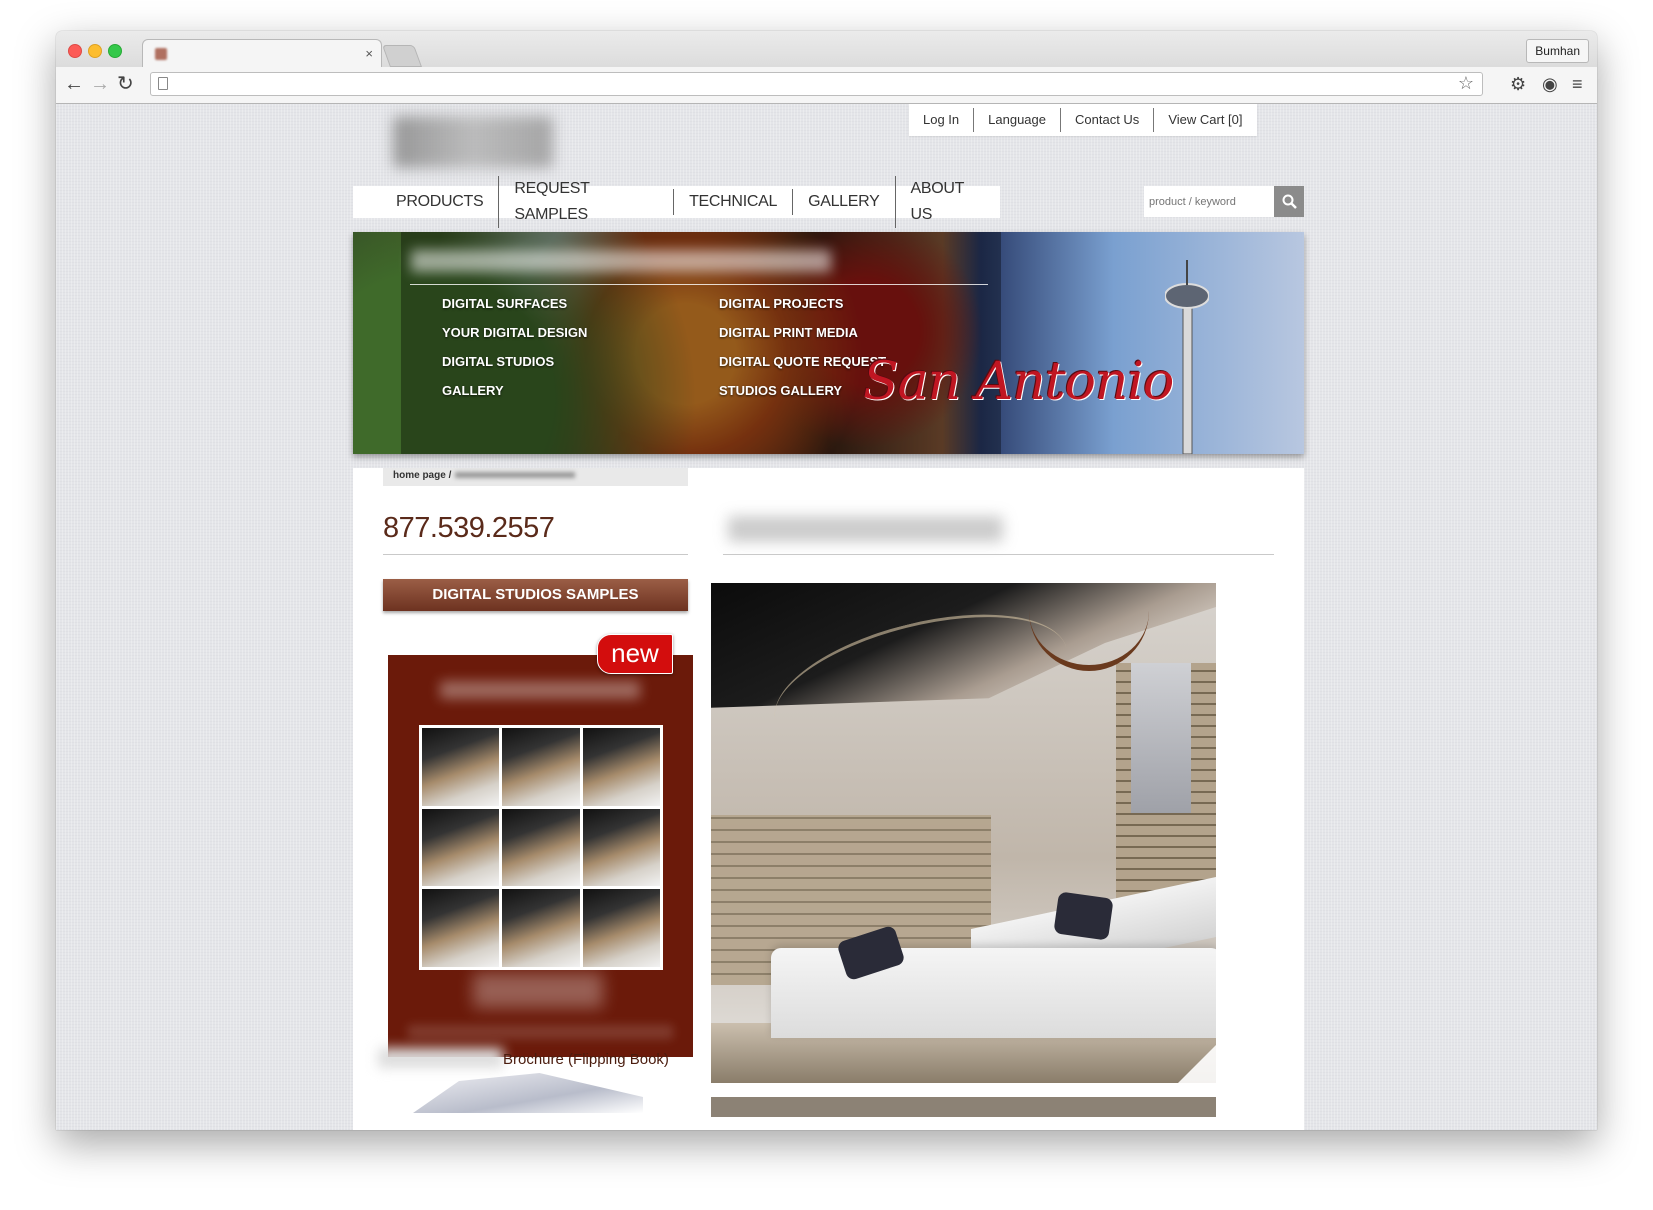 Image resolution: width=1653 pixels, height=1210 pixels. Describe the element at coordinates (732, 202) in the screenshot. I see `nav-technical: TECHNICAL` at that location.